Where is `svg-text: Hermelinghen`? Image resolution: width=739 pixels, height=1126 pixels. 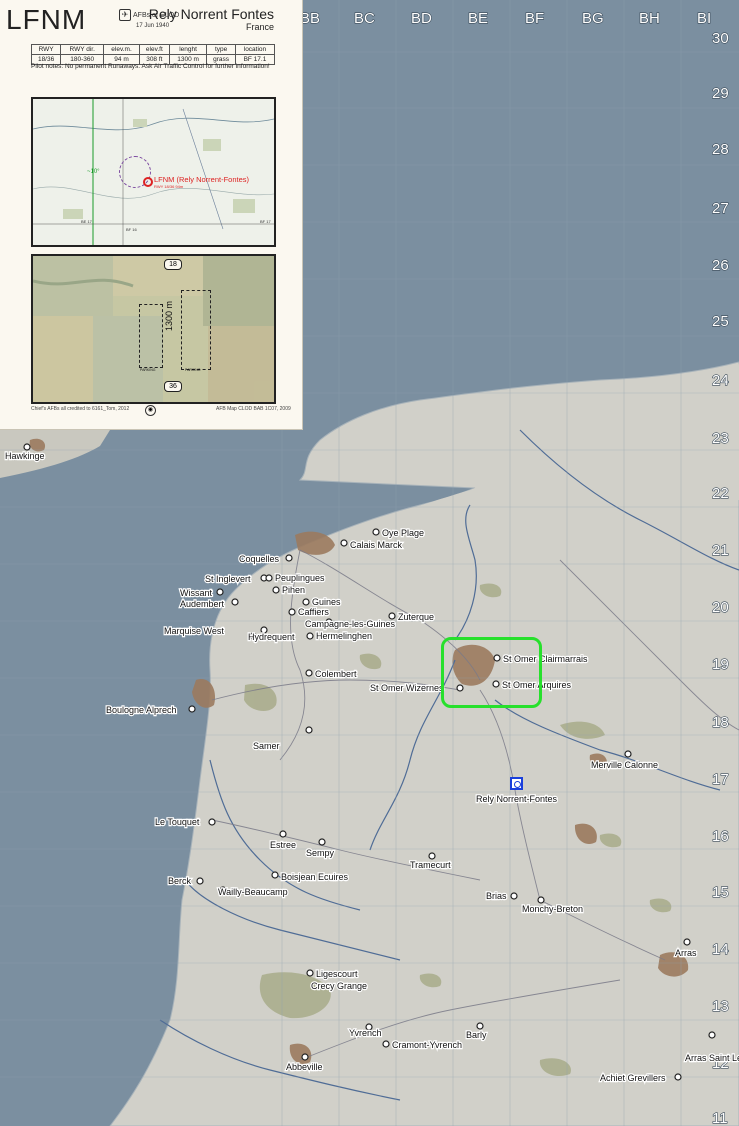
svg-text: Hermelinghen is located at coordinates (344, 636).